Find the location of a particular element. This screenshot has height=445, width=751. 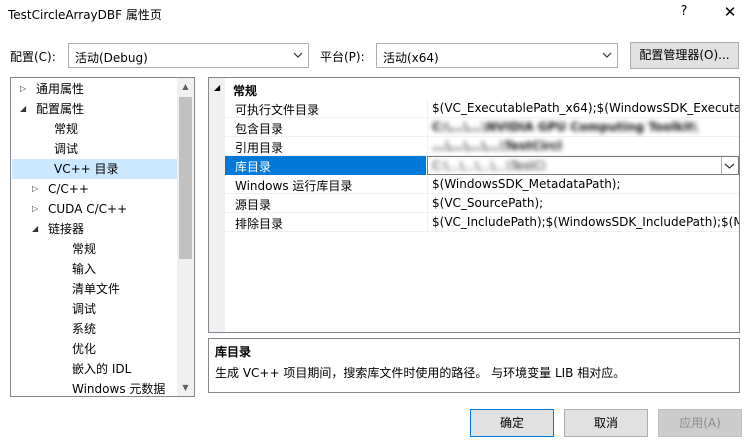

tree-item: 嵌入的 IDL is located at coordinates (94, 369).